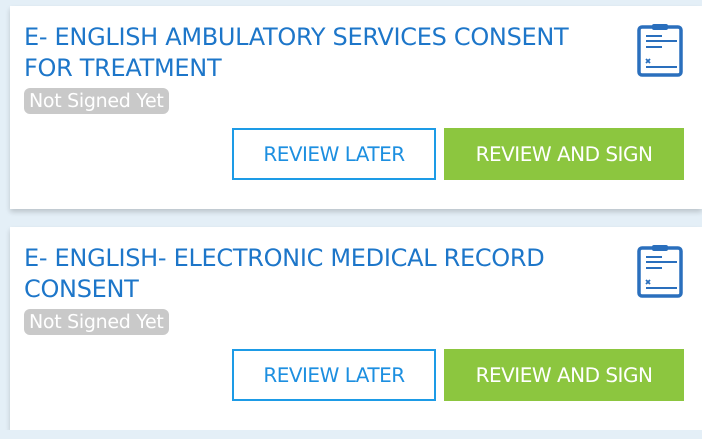 The height and width of the screenshot is (439, 702). What do you see at coordinates (304, 274) in the screenshot?
I see `document-title: E- ENGLISH- ELECTRONIC MEDICAL RECORD CONSENT` at bounding box center [304, 274].